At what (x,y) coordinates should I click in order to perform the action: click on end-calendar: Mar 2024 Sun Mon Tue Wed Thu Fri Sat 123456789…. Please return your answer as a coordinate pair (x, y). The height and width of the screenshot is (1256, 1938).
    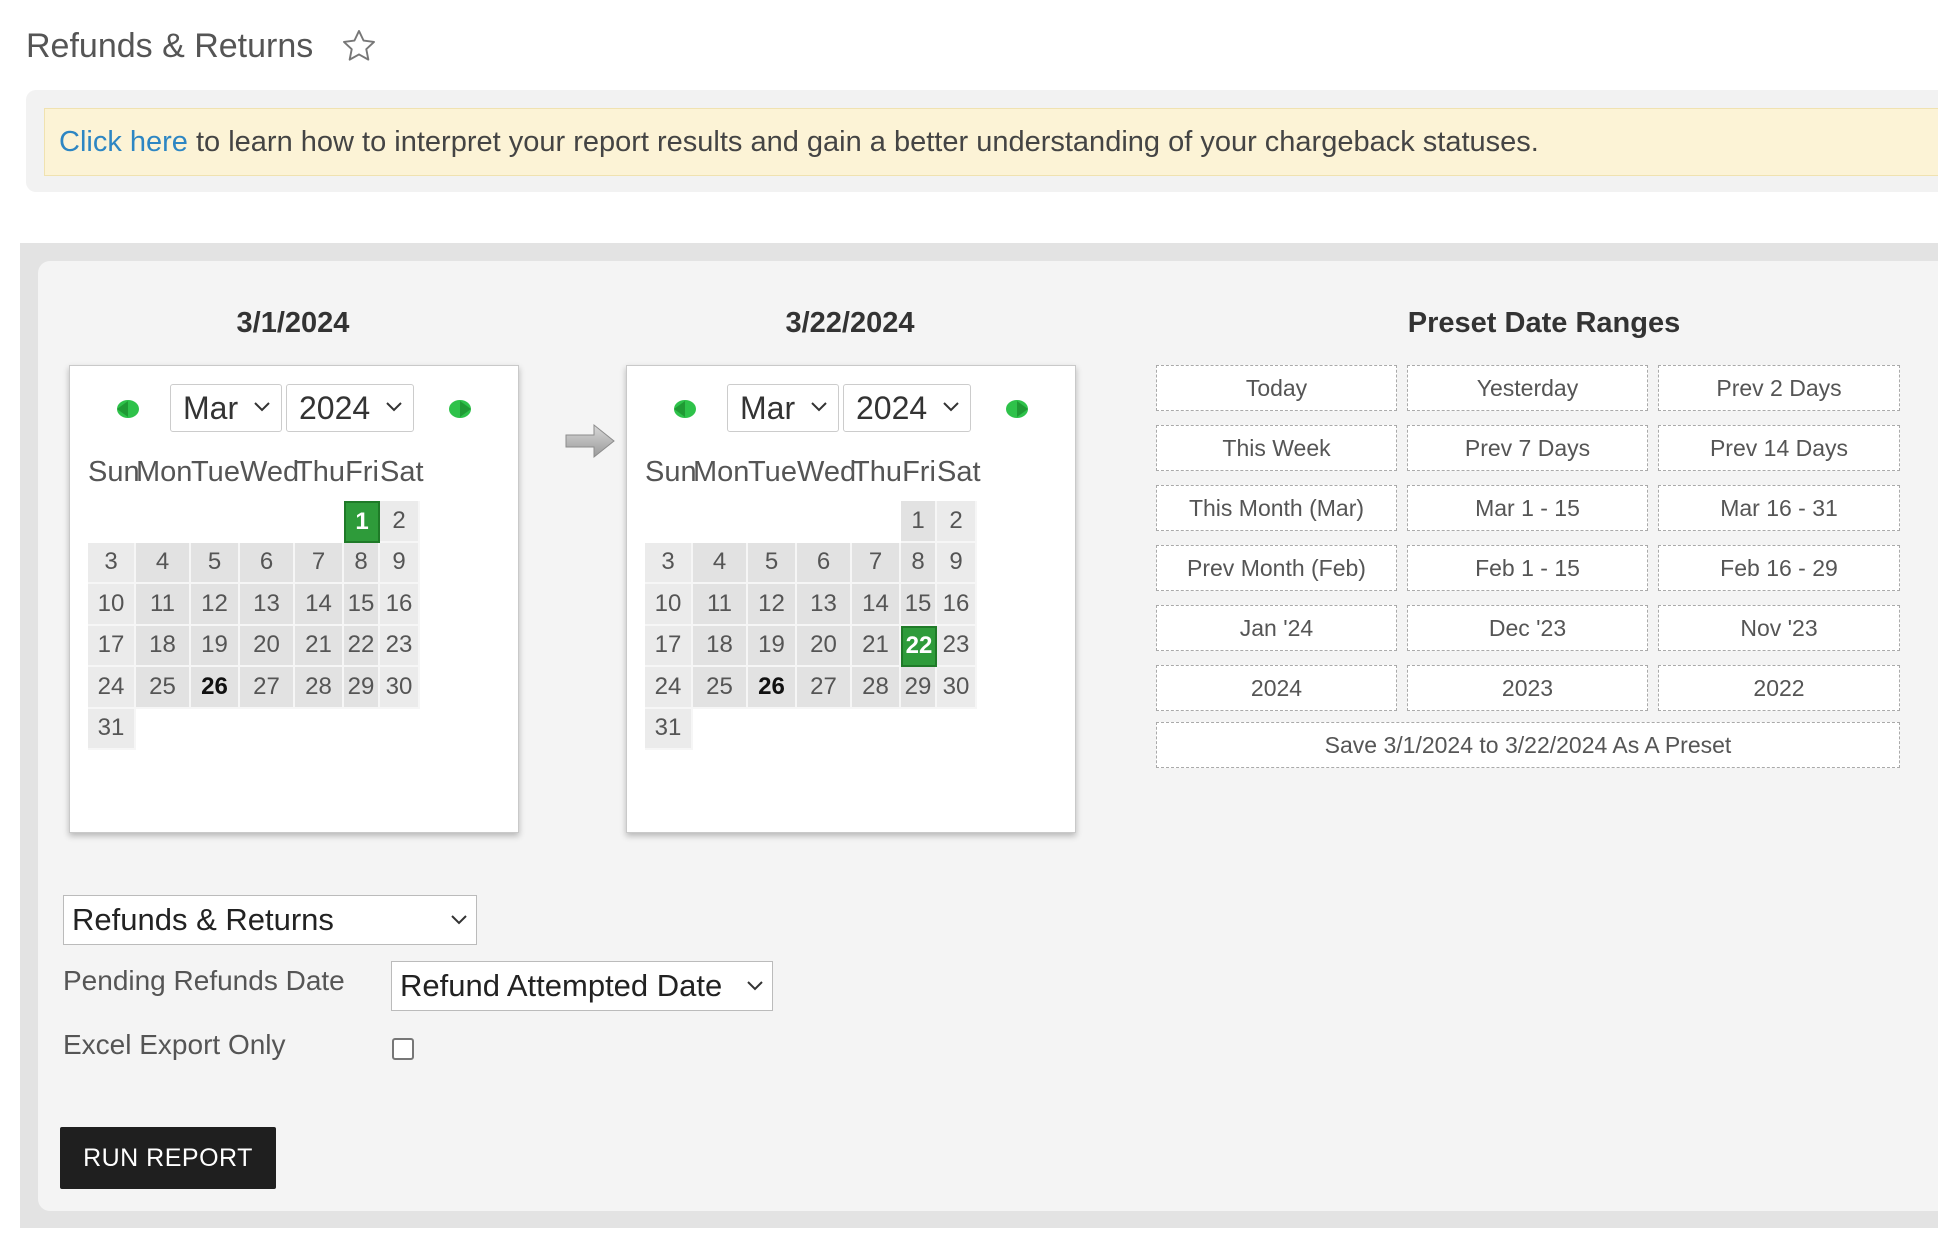
    Looking at the image, I should click on (851, 599).